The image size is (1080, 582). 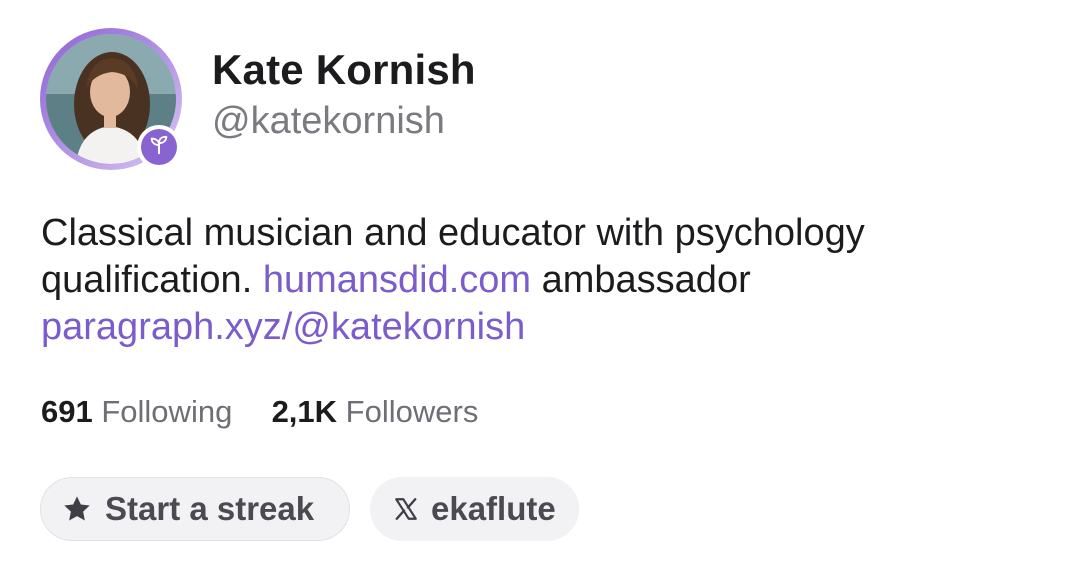 I want to click on followers-label: Followers, so click(x=412, y=411).